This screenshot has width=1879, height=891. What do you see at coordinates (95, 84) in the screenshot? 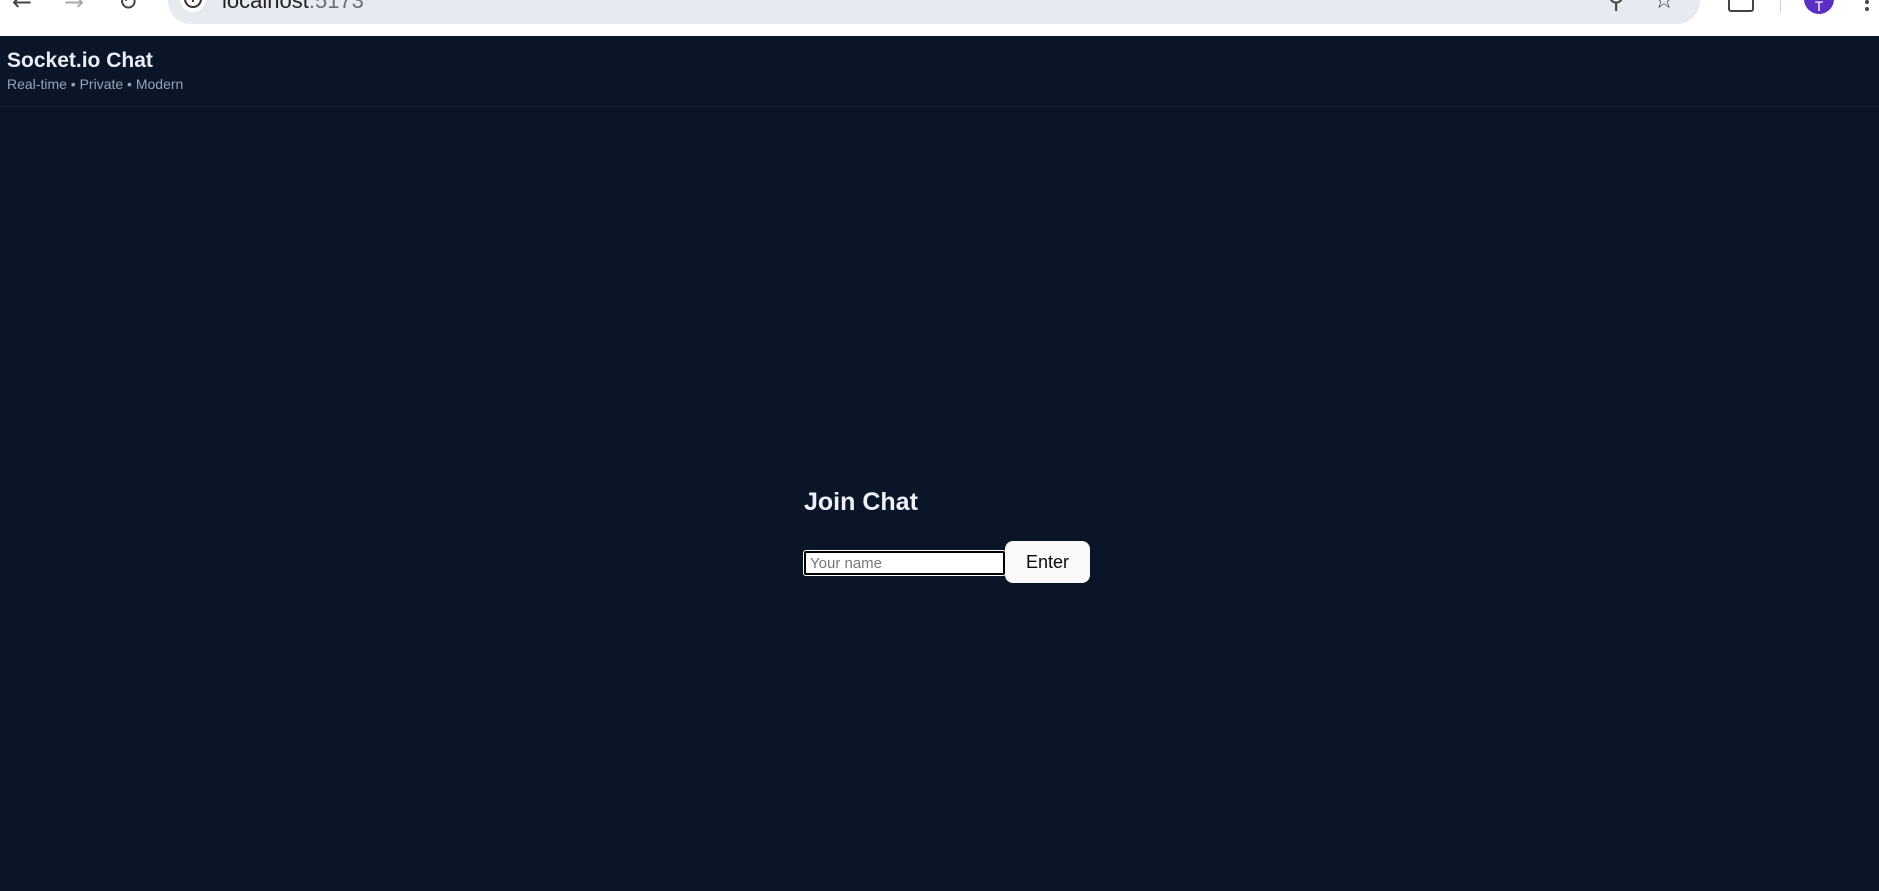
I see `app-tagline: Real-time • Private • Modern` at bounding box center [95, 84].